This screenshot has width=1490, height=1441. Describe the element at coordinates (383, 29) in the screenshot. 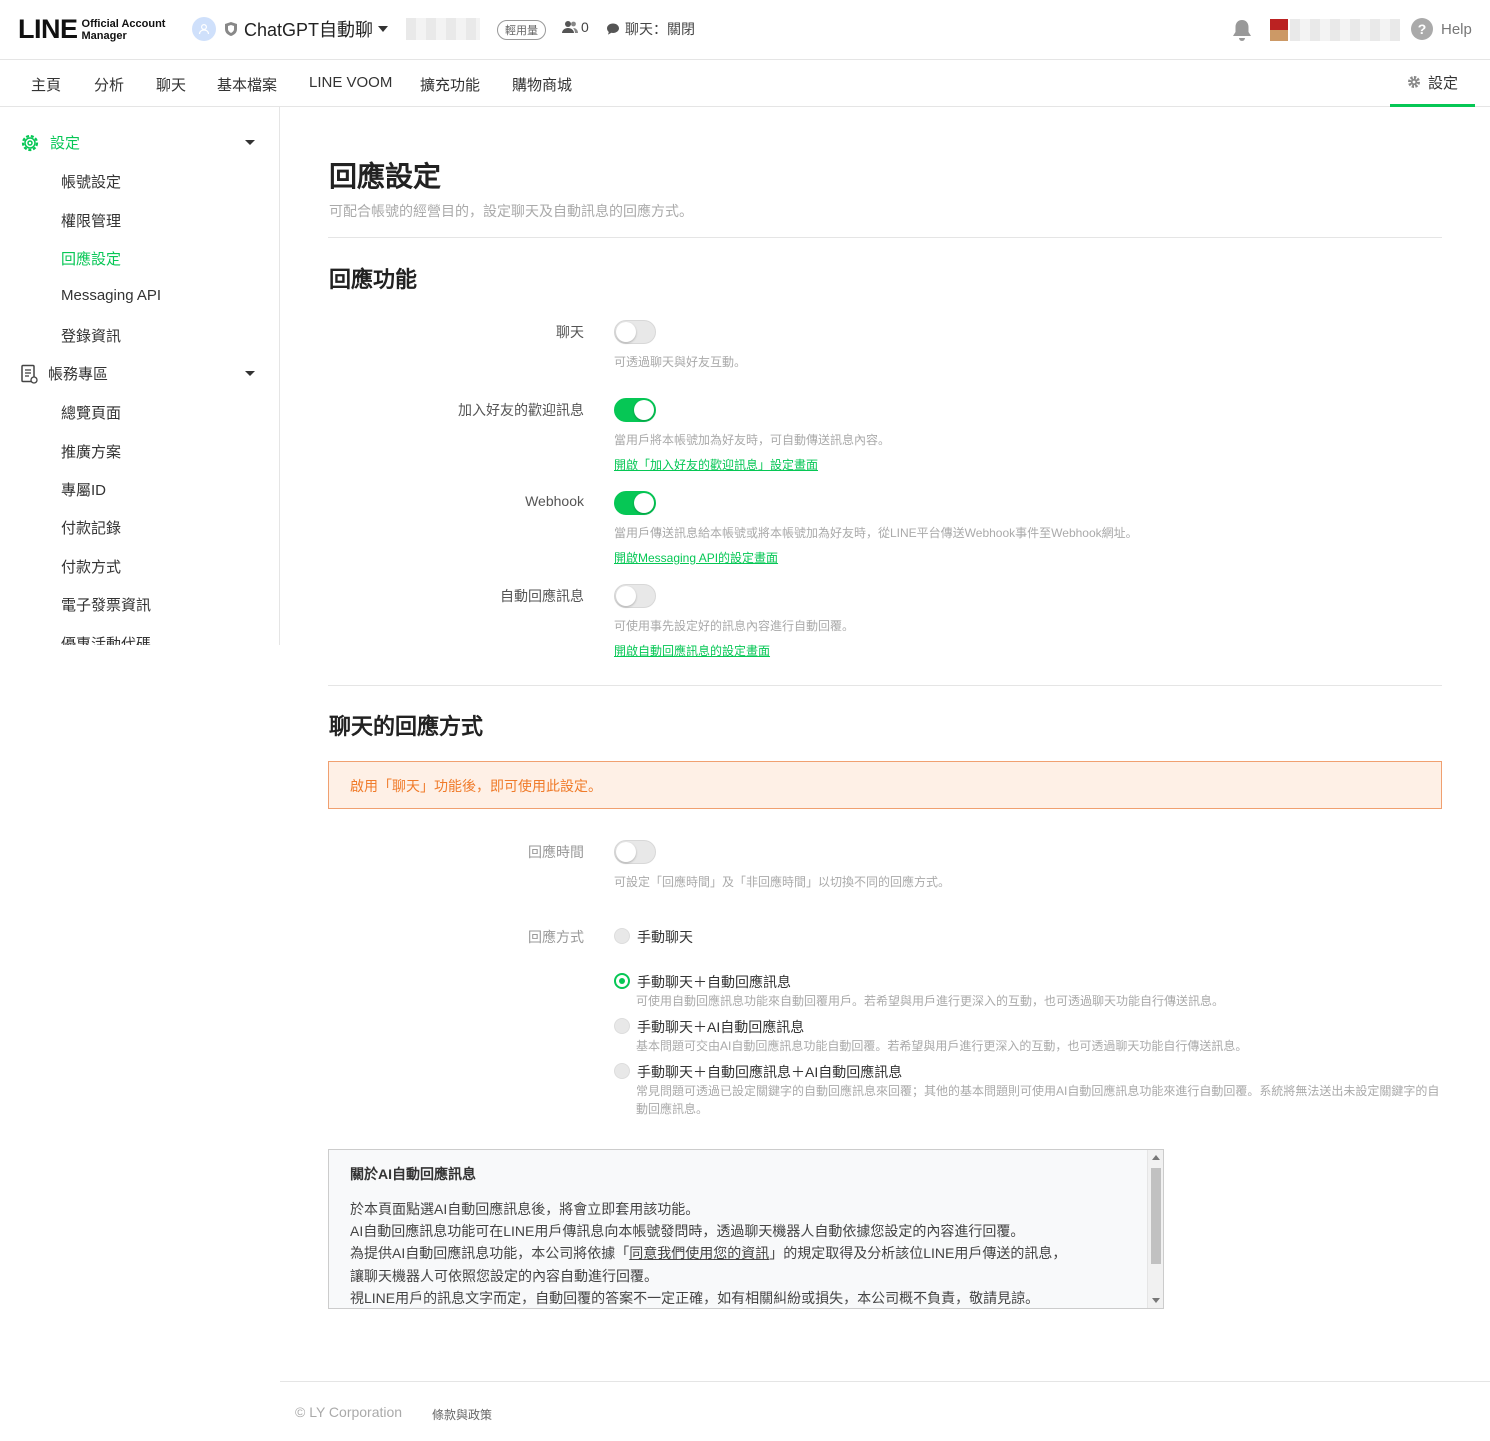

I see `caret-down-icon` at that location.